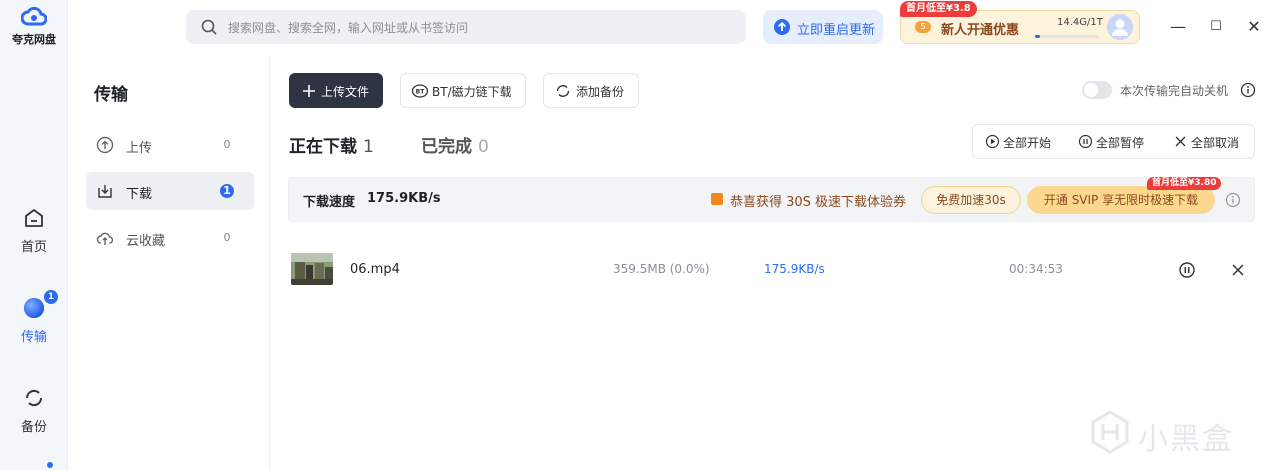 The image size is (1280, 470). I want to click on promo-label: 新人开通优惠, so click(980, 30).